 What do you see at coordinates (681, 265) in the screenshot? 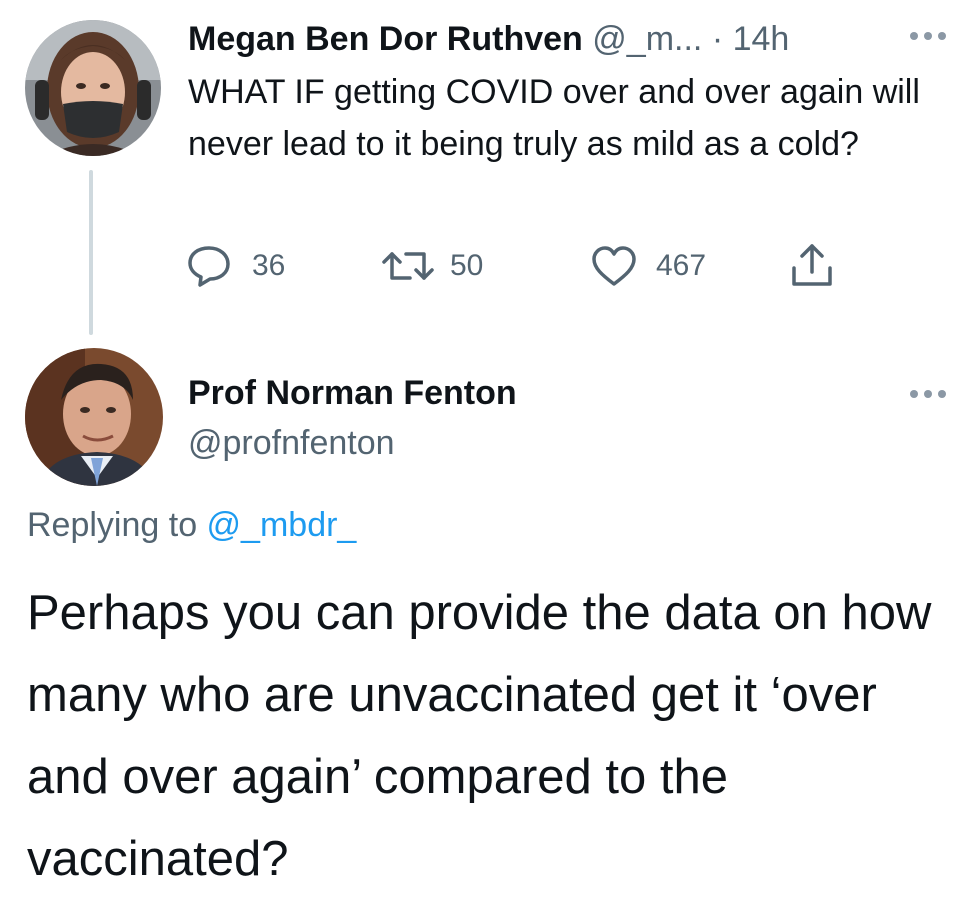
I see `like-count: 467` at bounding box center [681, 265].